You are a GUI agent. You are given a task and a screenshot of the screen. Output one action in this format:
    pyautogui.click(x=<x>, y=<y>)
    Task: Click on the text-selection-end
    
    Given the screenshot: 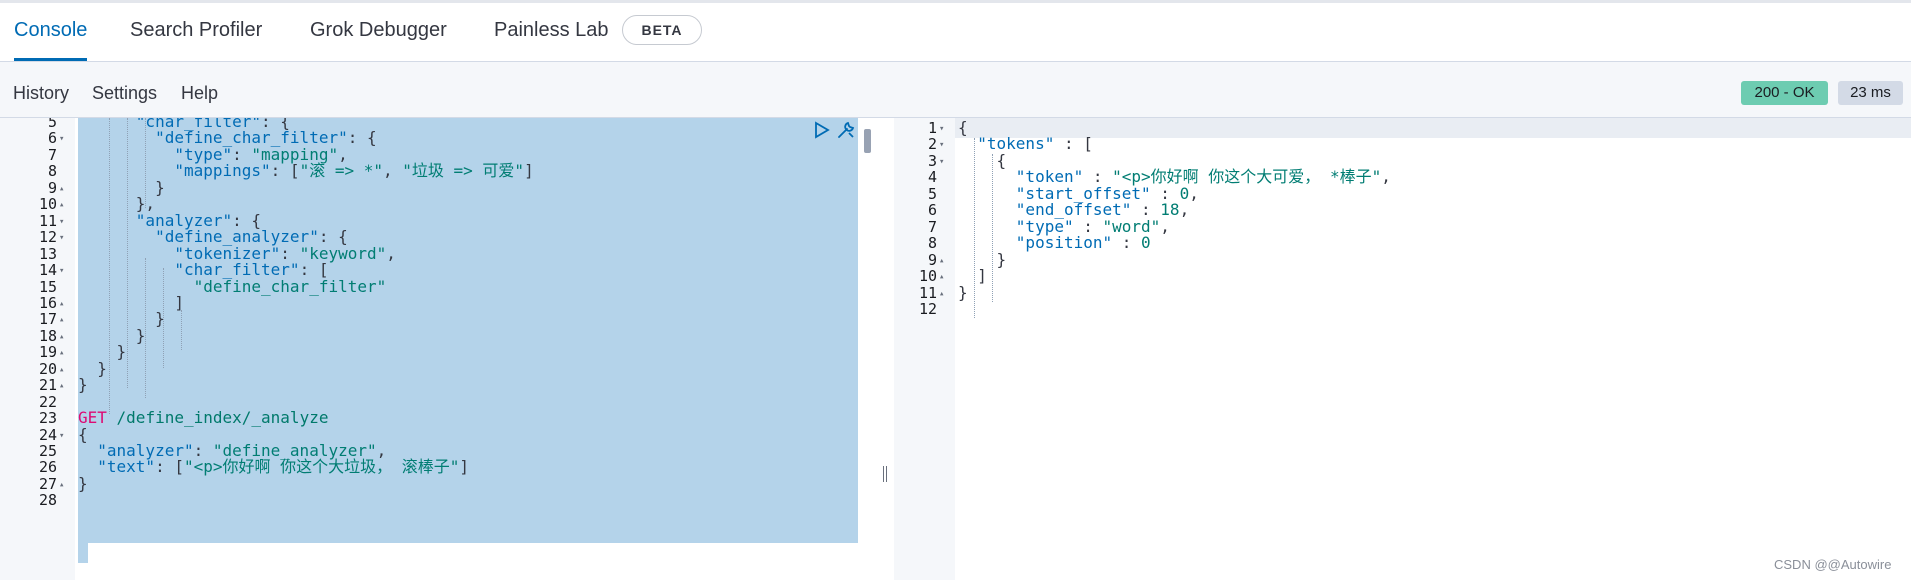 What is the action you would take?
    pyautogui.click(x=83, y=553)
    